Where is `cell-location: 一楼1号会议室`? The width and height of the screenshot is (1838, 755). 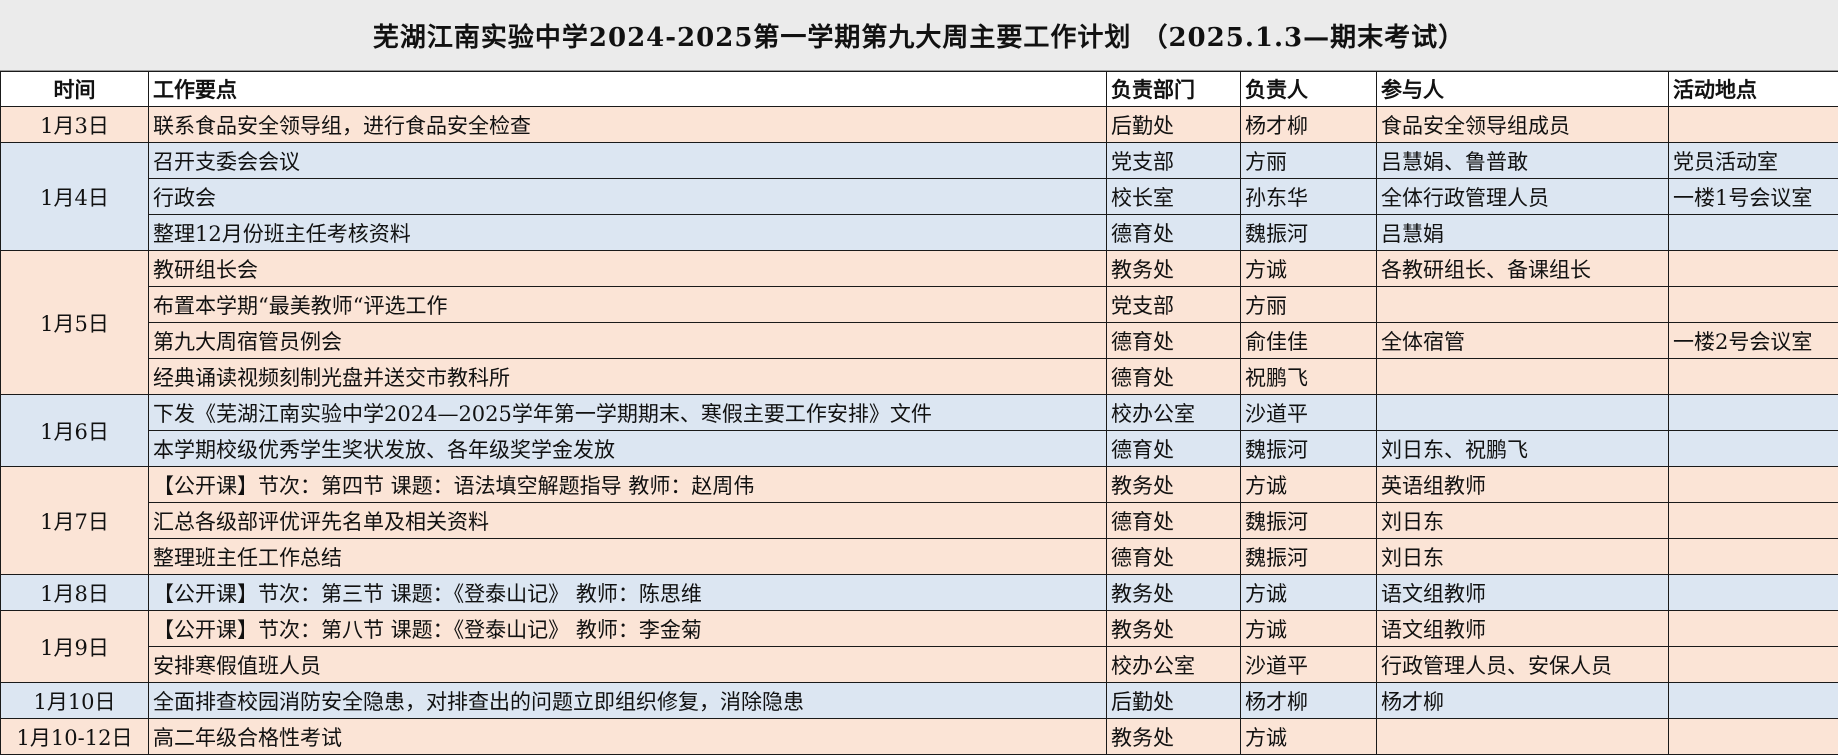
cell-location: 一楼1号会议室 is located at coordinates (1753, 197).